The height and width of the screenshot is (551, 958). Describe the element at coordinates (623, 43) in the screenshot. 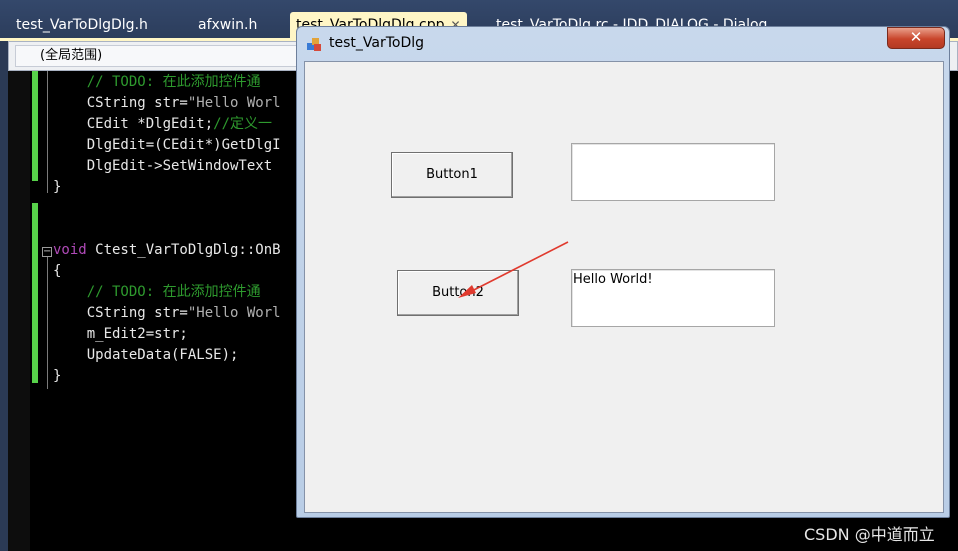

I see `dialog-titlebar: test_VarToDlg ✕` at that location.